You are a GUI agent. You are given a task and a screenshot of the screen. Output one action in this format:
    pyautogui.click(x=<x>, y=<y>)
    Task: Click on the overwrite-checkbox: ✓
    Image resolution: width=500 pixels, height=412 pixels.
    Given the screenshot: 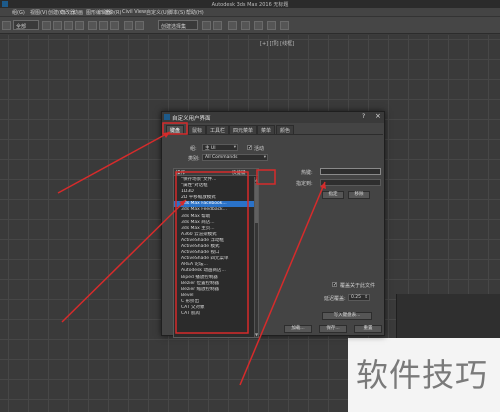 What is the action you would take?
    pyautogui.click(x=334, y=285)
    